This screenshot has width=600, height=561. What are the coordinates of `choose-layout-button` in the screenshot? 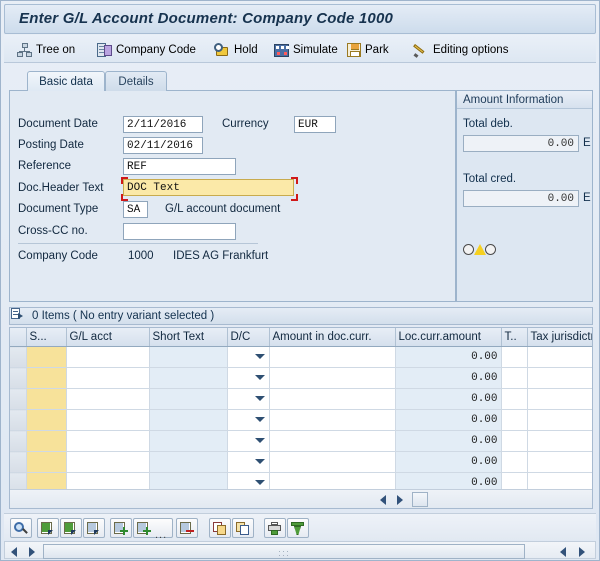 It's located at (94, 528).